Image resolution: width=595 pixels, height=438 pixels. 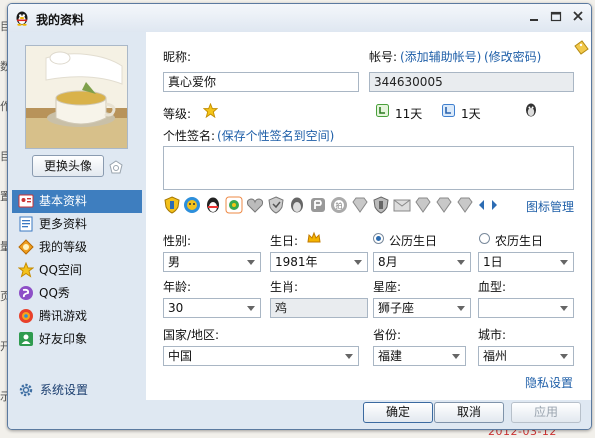 What do you see at coordinates (556, 17) in the screenshot?
I see `maximize-icon` at bounding box center [556, 17].